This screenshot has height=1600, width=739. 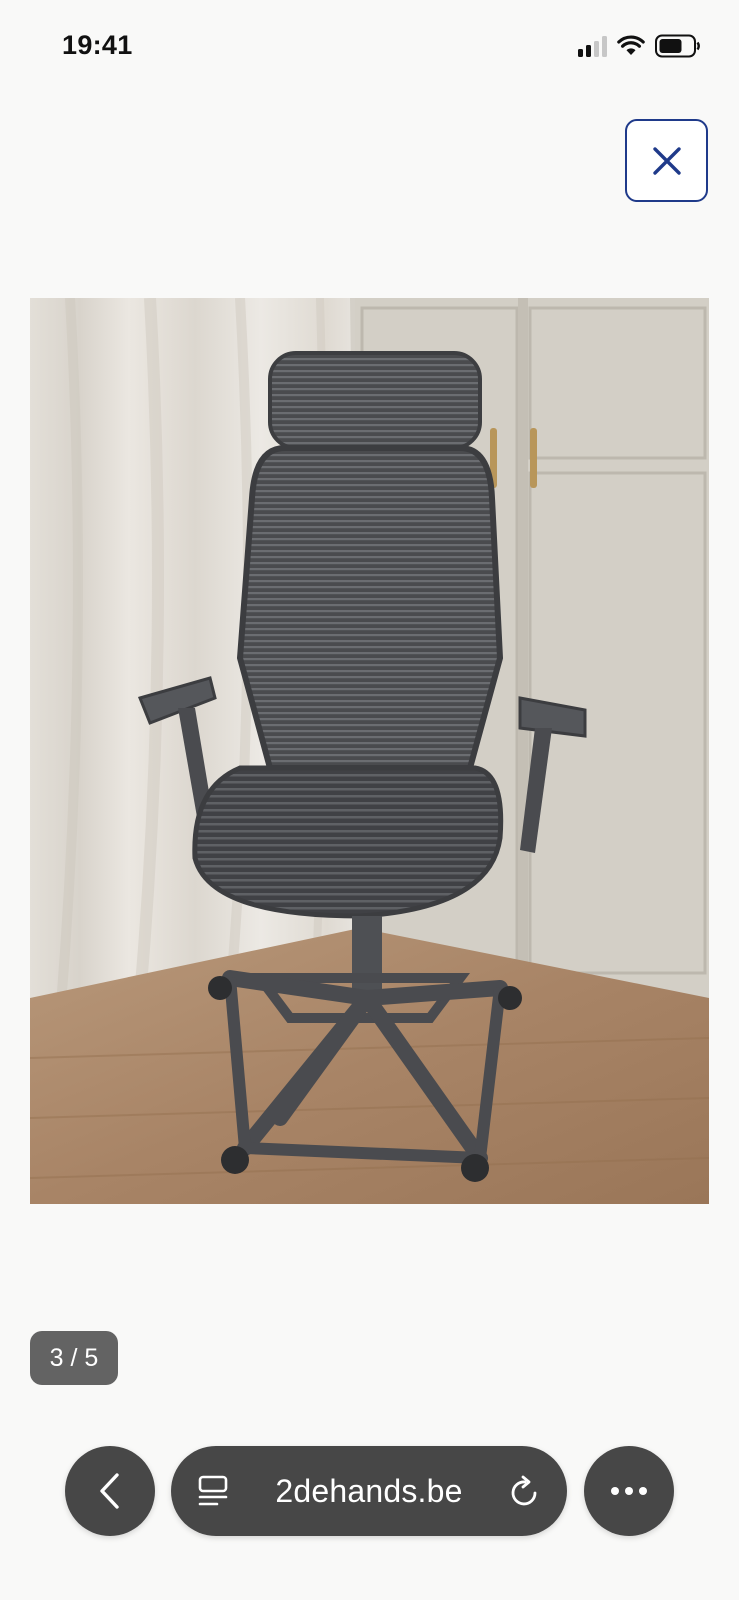 What do you see at coordinates (369, 48) in the screenshot?
I see `status-bar: 19:41` at bounding box center [369, 48].